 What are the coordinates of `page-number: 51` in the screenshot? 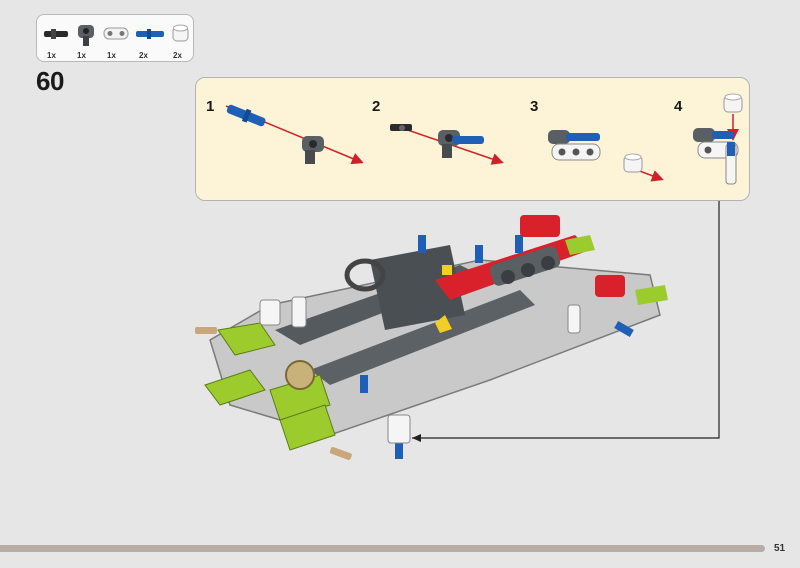 It's located at (780, 548).